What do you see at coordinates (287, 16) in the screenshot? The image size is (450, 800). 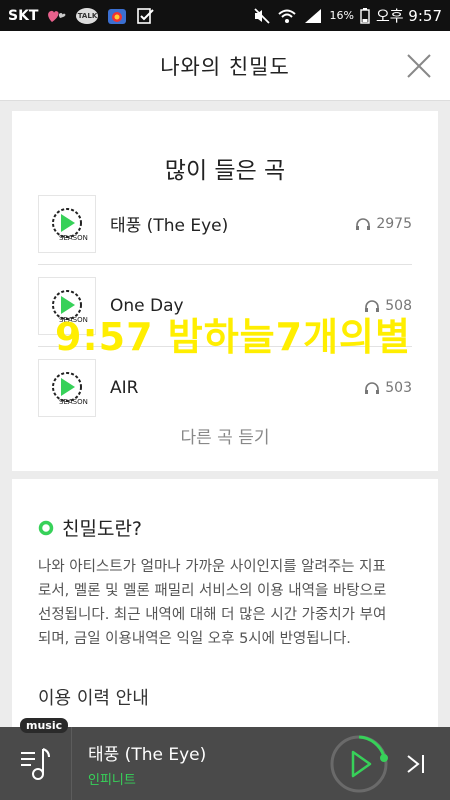 I see `wifi-icon` at bounding box center [287, 16].